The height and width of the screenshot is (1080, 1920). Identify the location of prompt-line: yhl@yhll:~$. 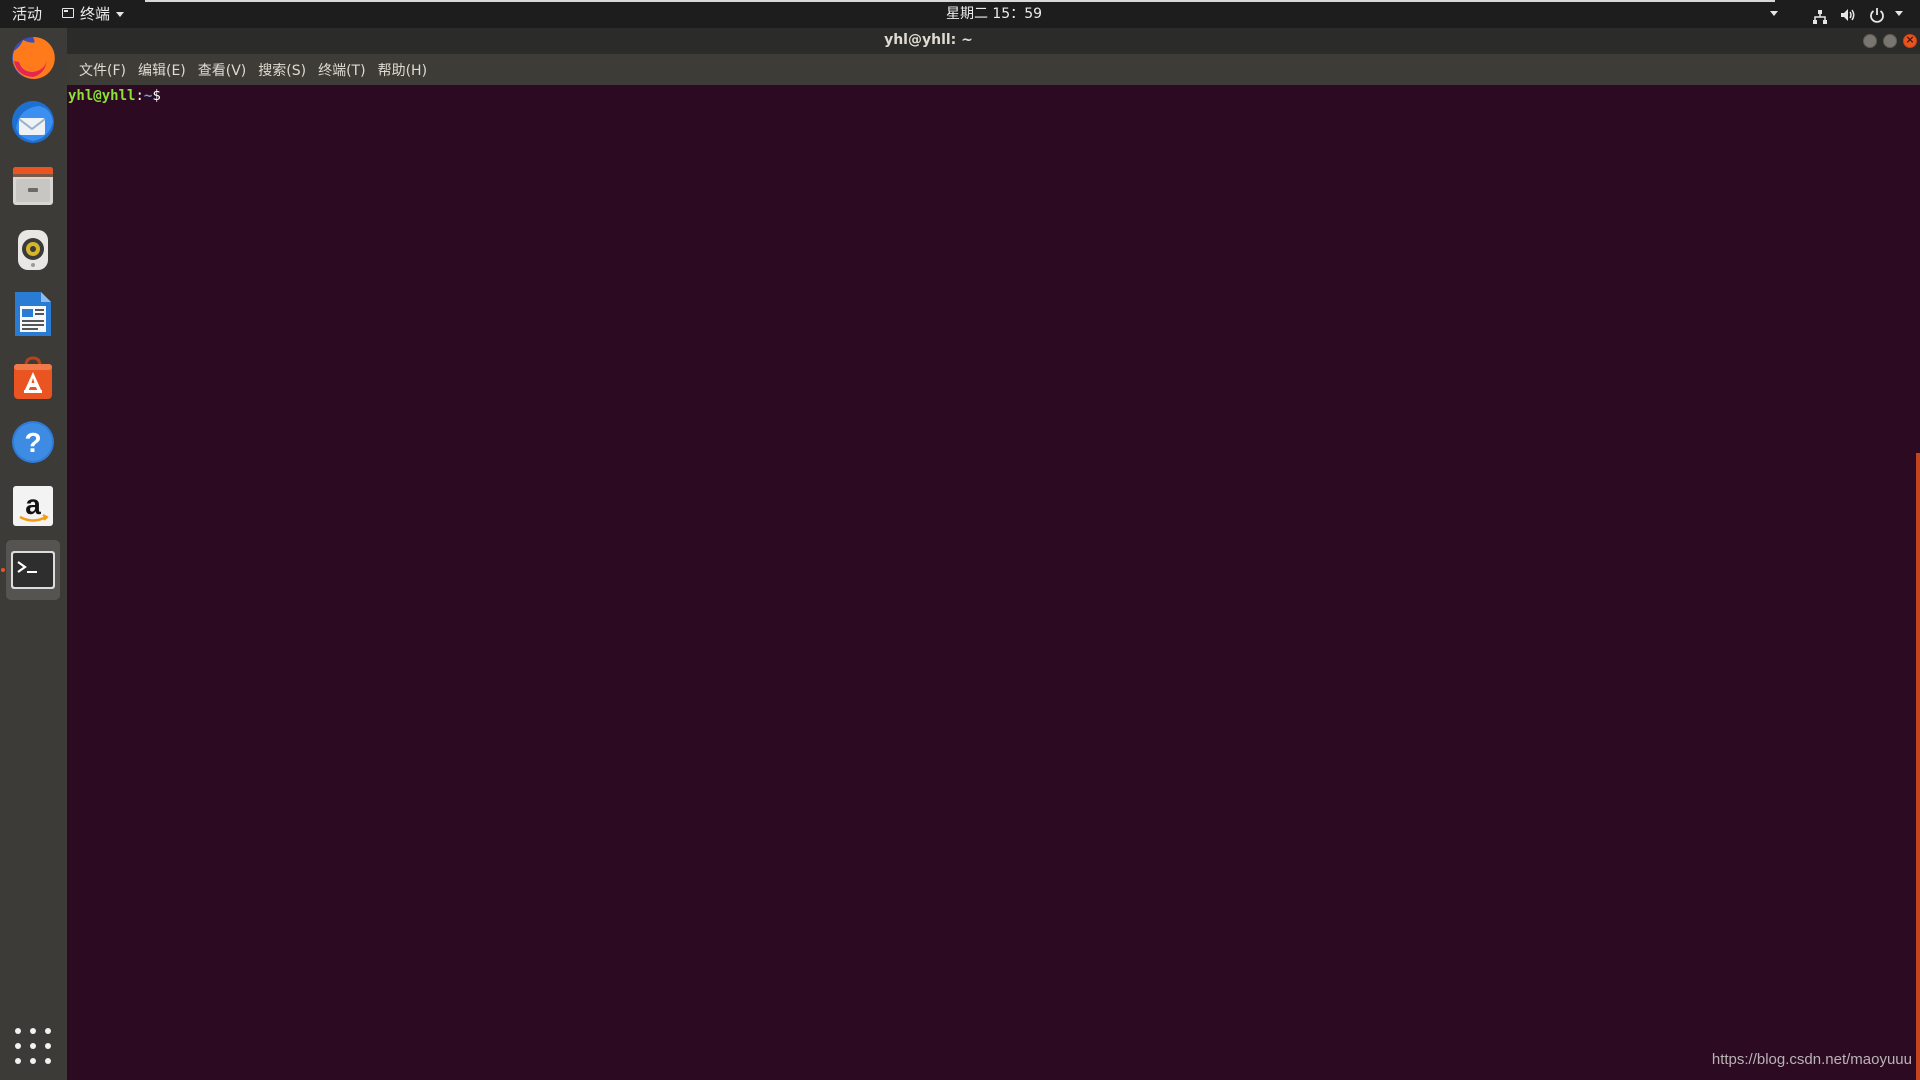
(114, 96).